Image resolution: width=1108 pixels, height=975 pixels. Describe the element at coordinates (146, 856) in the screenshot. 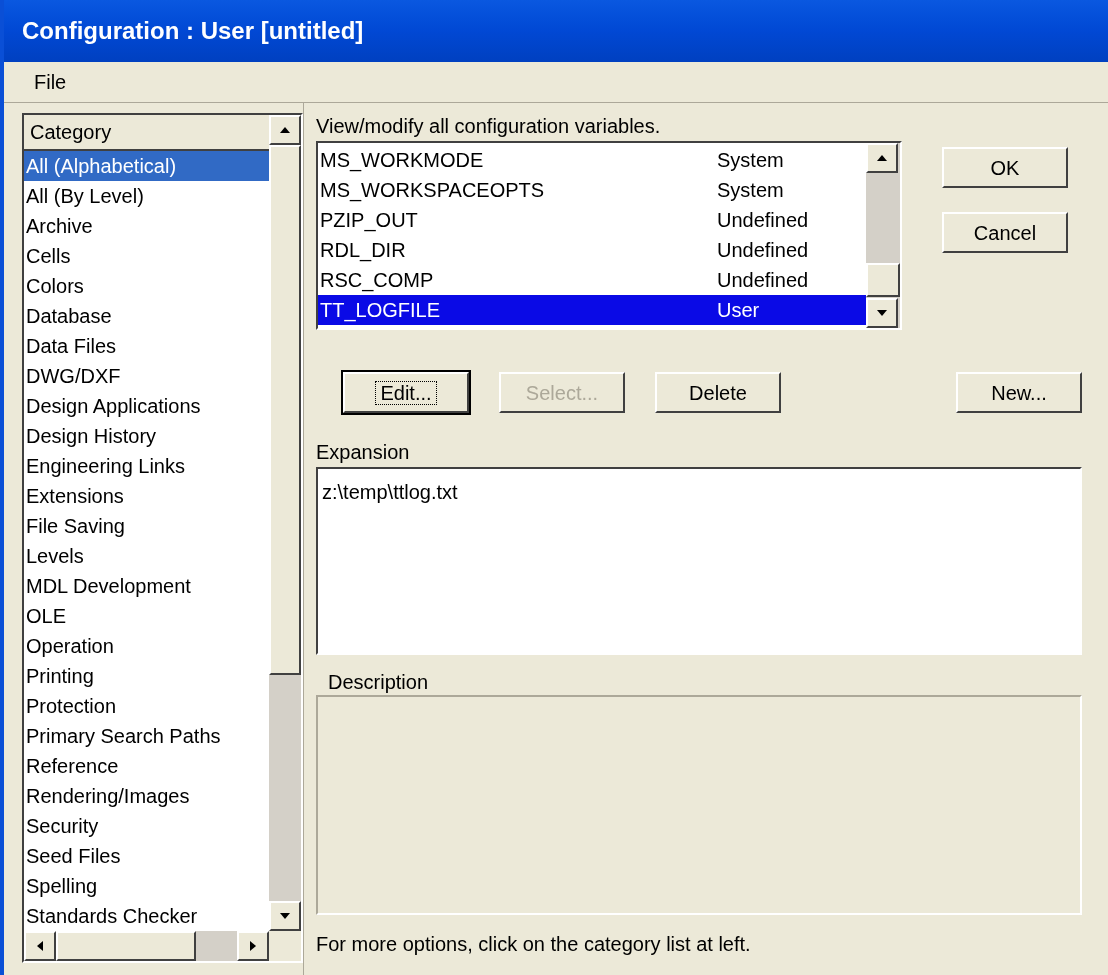

I see `category-item: Seed Files` at that location.